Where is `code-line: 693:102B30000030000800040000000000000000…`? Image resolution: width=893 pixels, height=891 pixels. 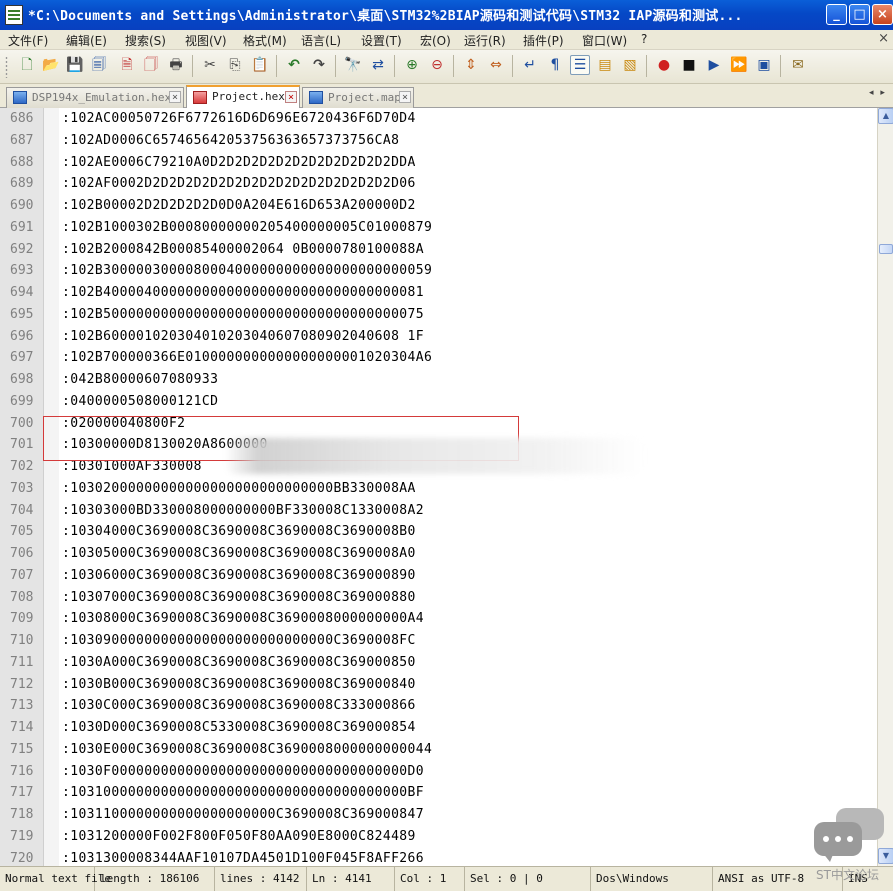 code-line: 693:102B30000030000800040000000000000000… is located at coordinates (438, 271).